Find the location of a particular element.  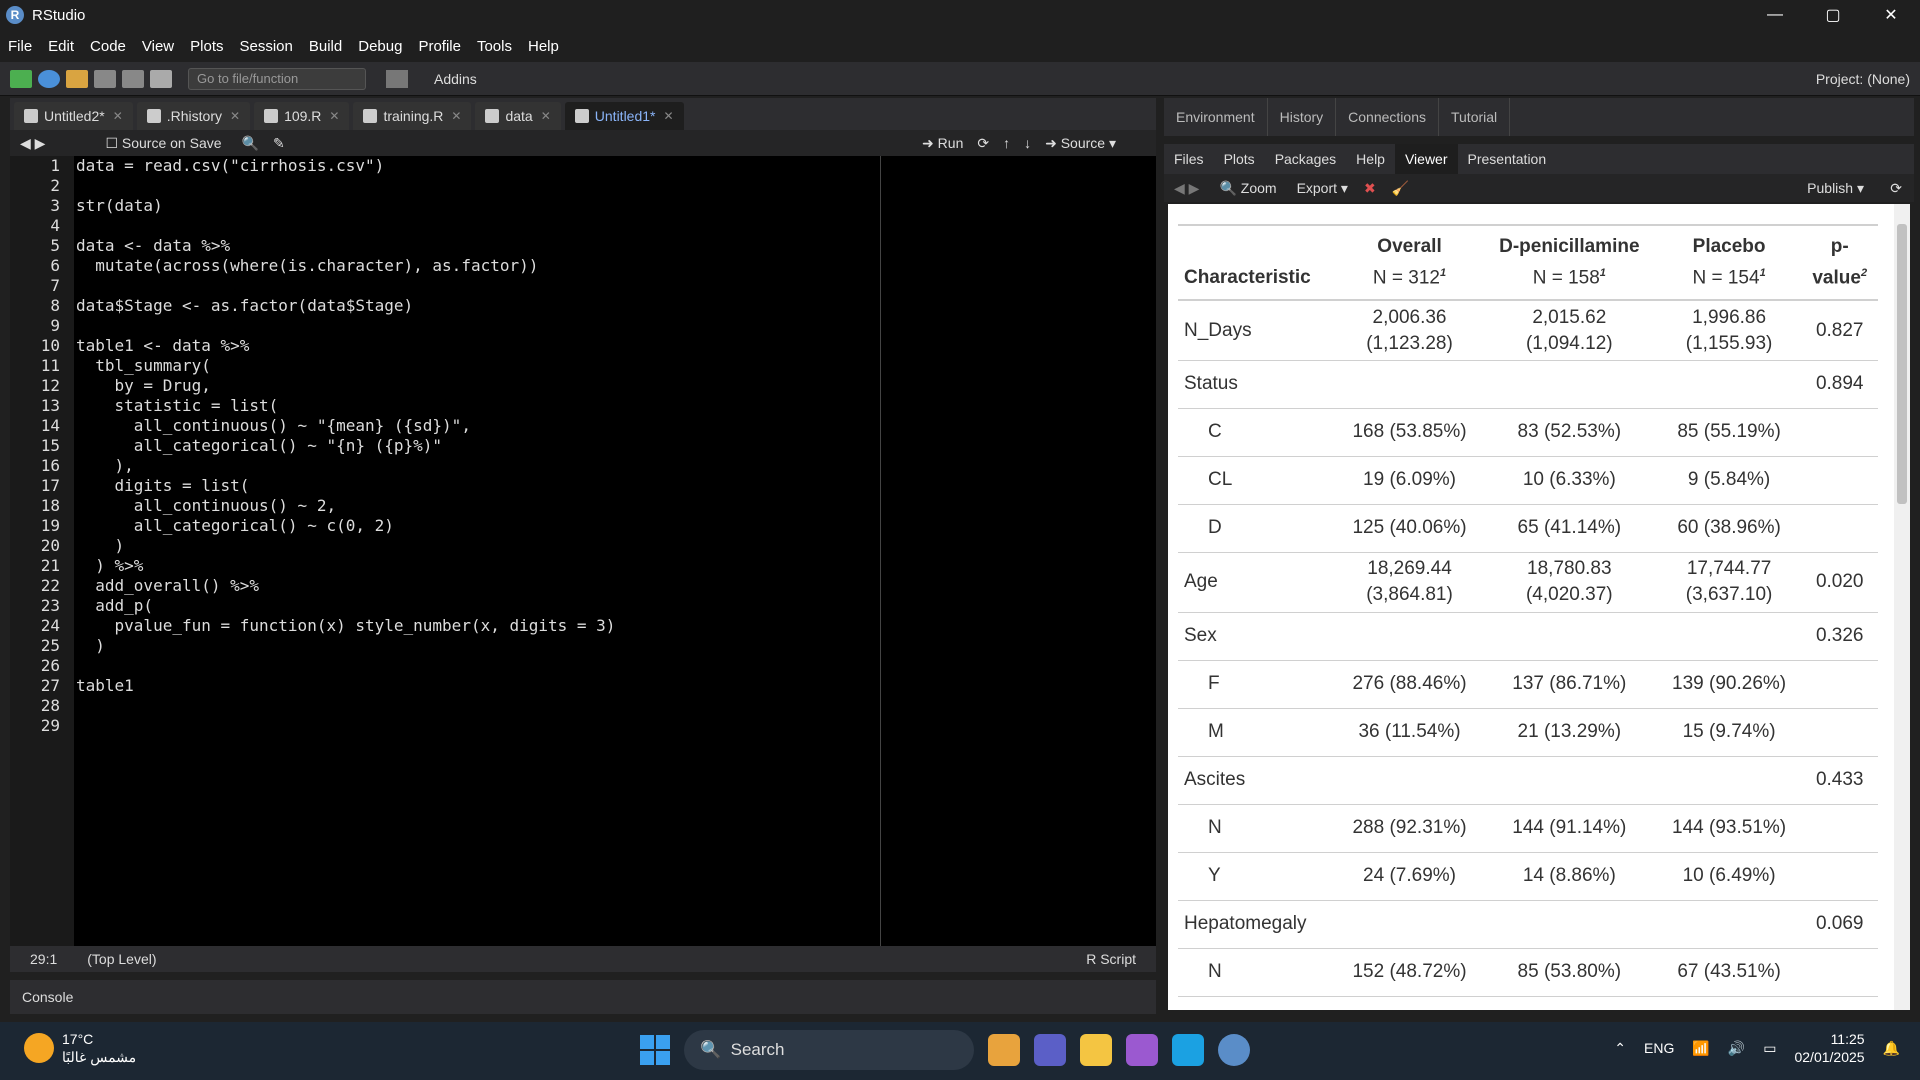

tab-untitled2: Untitled2* ✕ is located at coordinates (73, 116).